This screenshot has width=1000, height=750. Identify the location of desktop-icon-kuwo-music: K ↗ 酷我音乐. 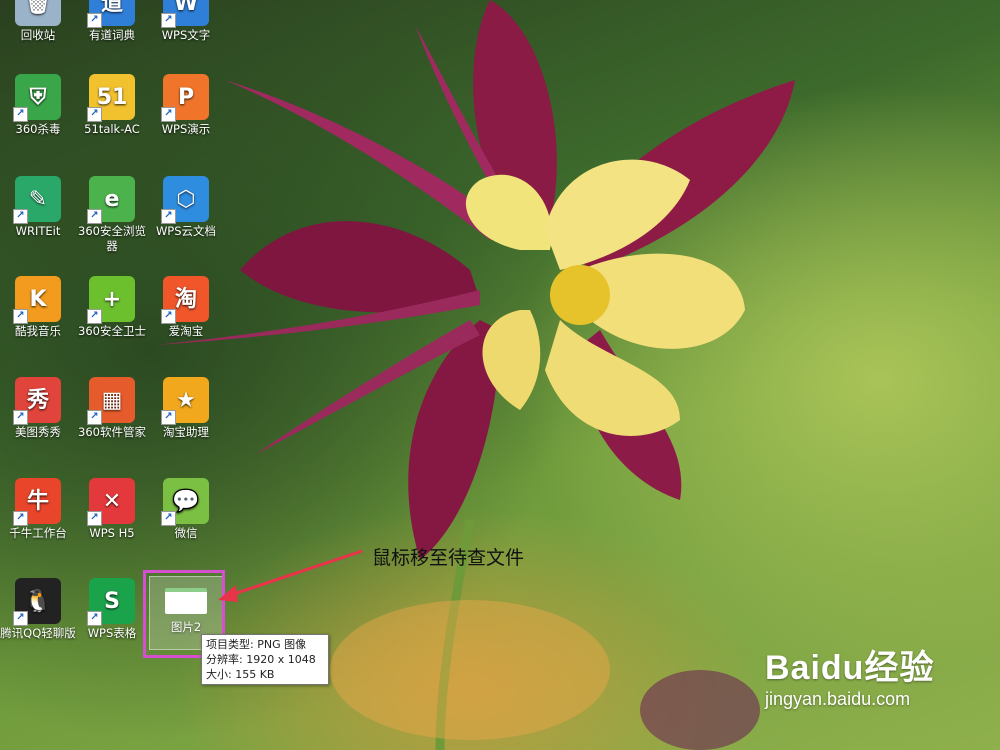
(38, 307).